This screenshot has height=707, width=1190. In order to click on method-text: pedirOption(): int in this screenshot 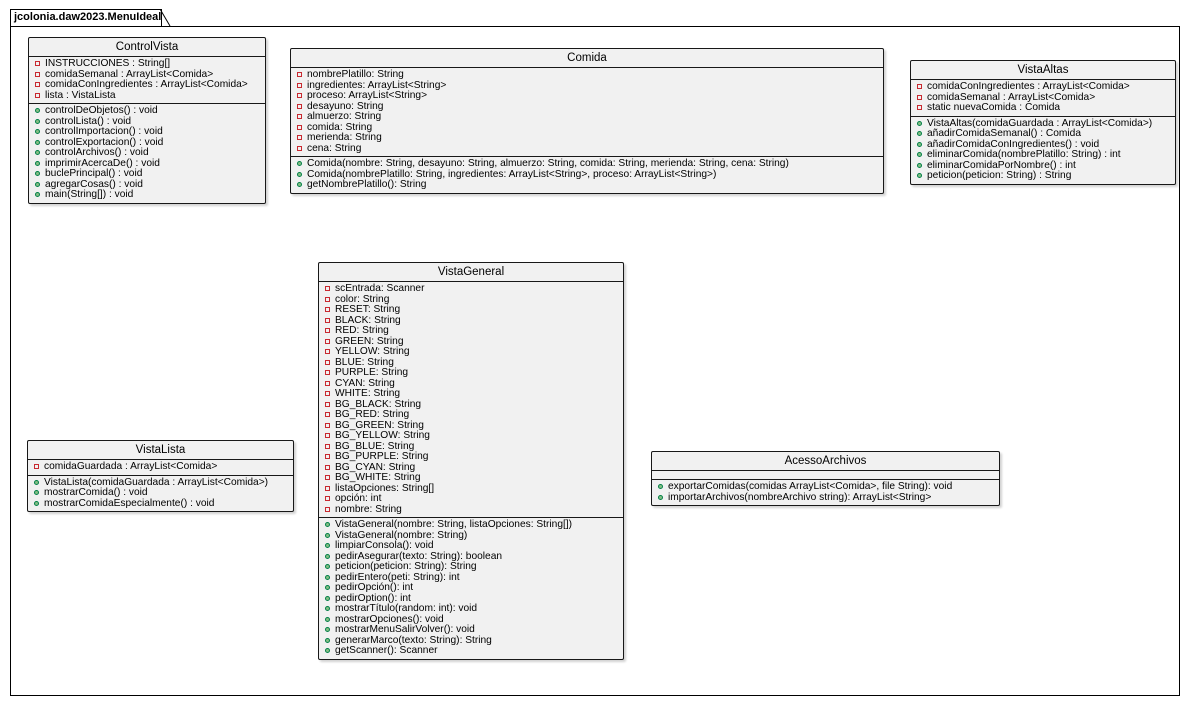, I will do `click(373, 598)`.